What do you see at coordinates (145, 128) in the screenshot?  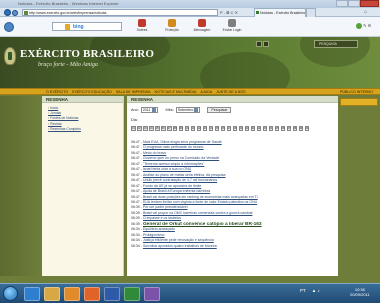 I see `day-button: 03` at bounding box center [145, 128].